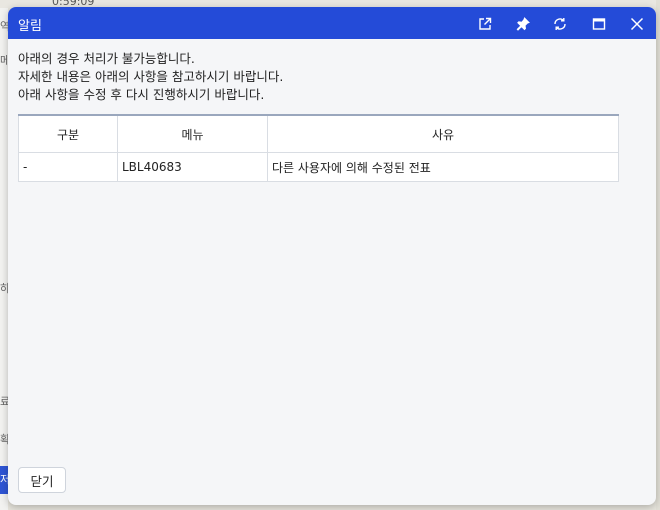 The height and width of the screenshot is (510, 660). What do you see at coordinates (4, 439) in the screenshot?
I see `background-text-fragment: 확` at bounding box center [4, 439].